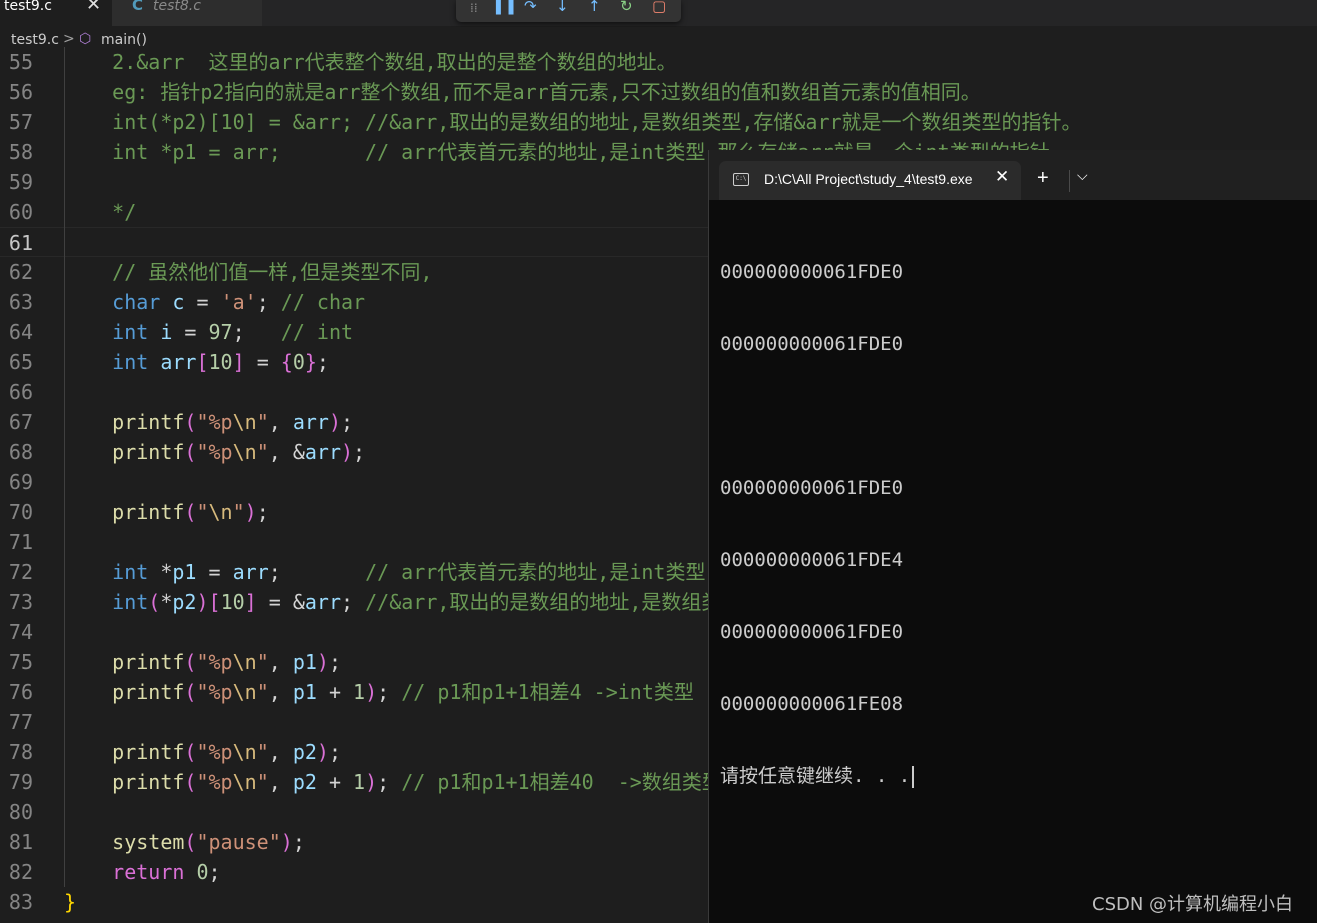 The image size is (1317, 923). What do you see at coordinates (100, 212) in the screenshot?
I see `code-token: */` at bounding box center [100, 212].